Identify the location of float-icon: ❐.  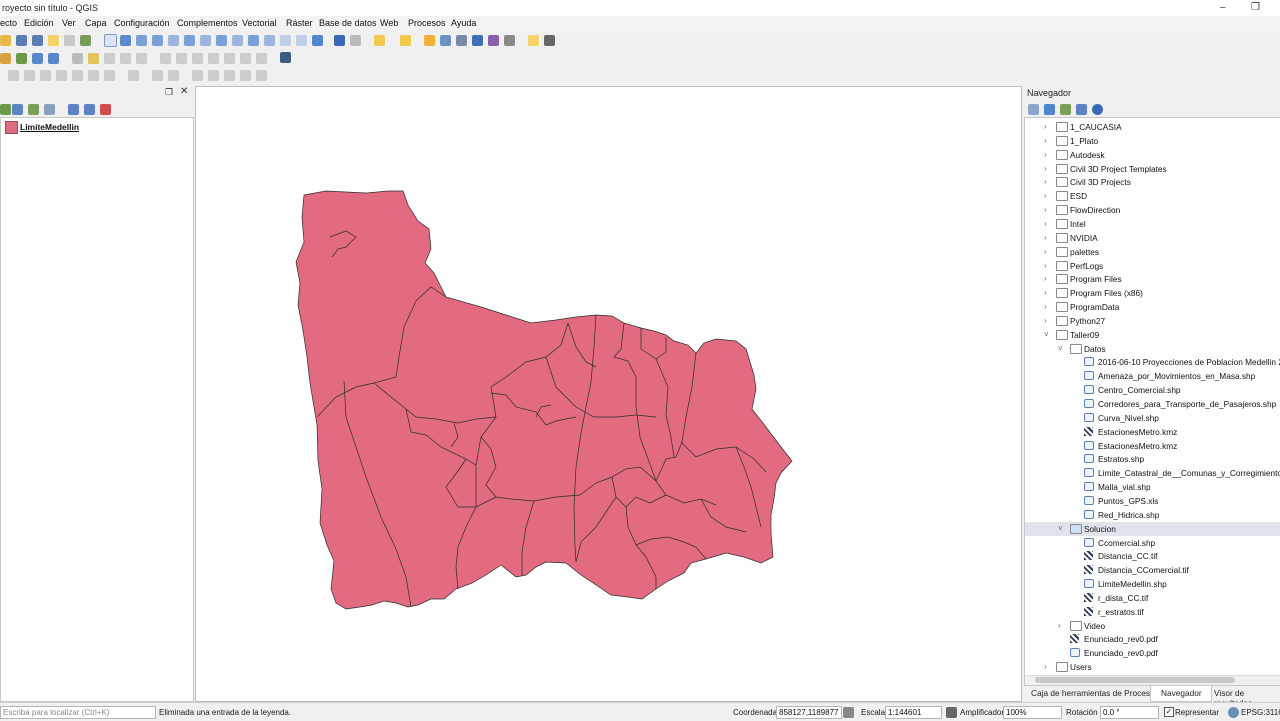
(169, 92).